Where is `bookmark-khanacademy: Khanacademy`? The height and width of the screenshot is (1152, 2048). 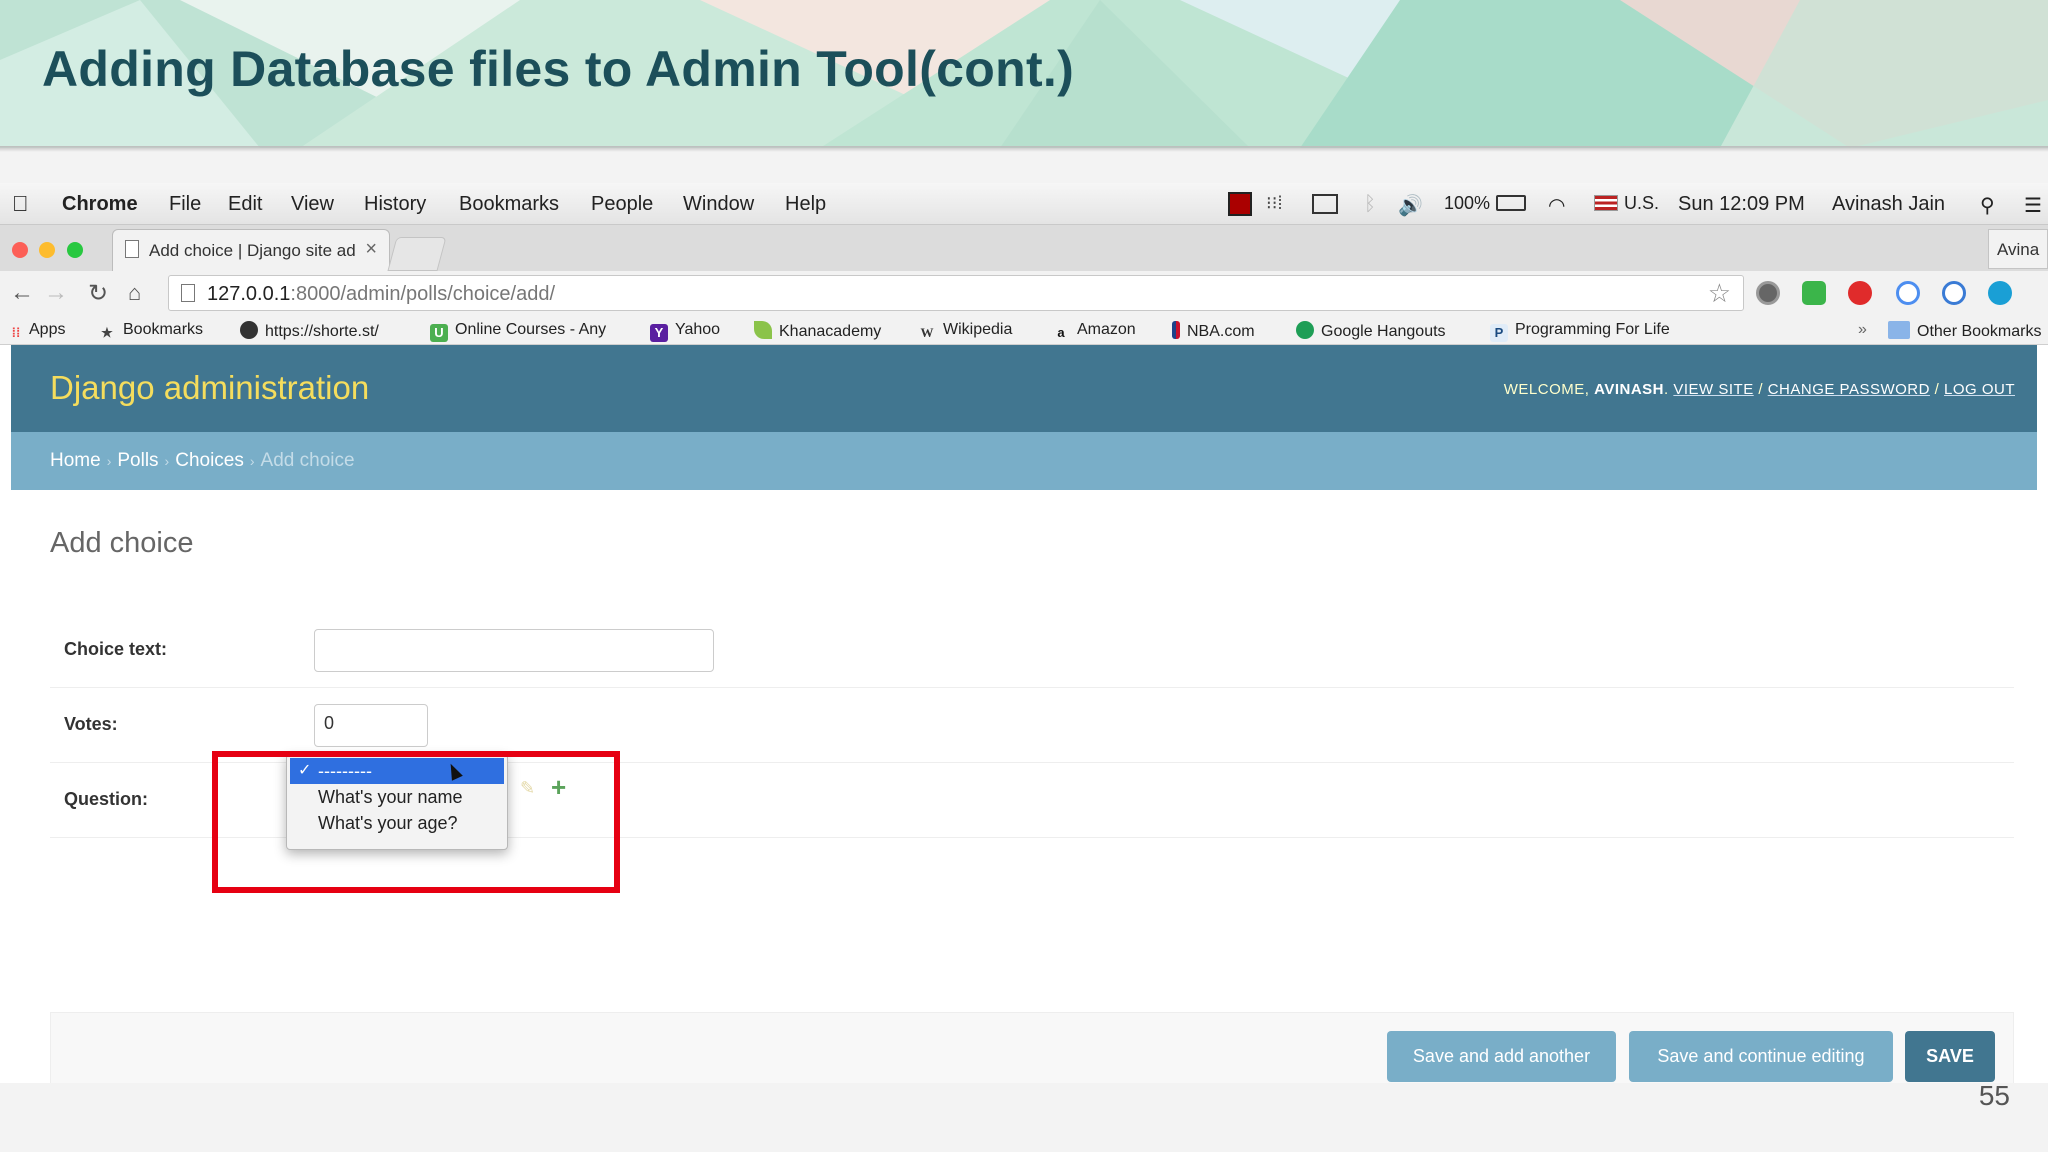
bookmark-khanacademy: Khanacademy is located at coordinates (817, 331).